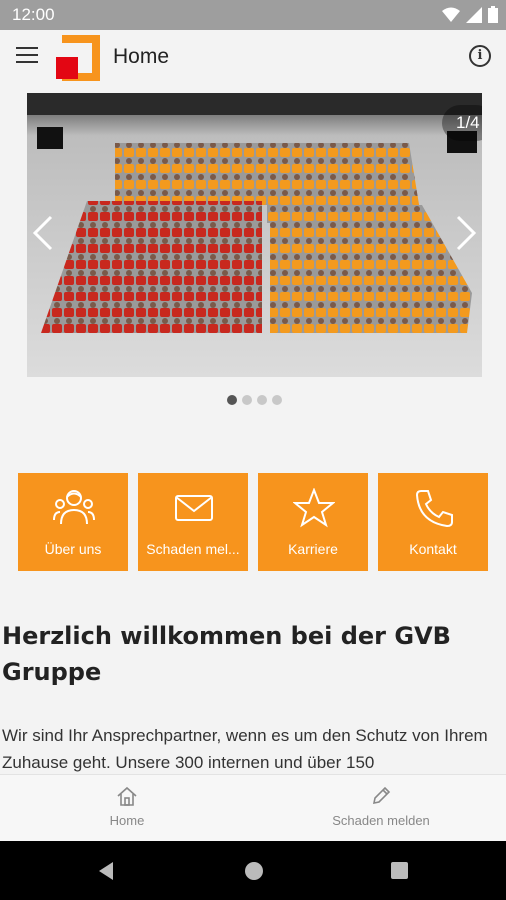 The image size is (506, 900). What do you see at coordinates (44, 233) in the screenshot?
I see `chevron-left-icon` at bounding box center [44, 233].